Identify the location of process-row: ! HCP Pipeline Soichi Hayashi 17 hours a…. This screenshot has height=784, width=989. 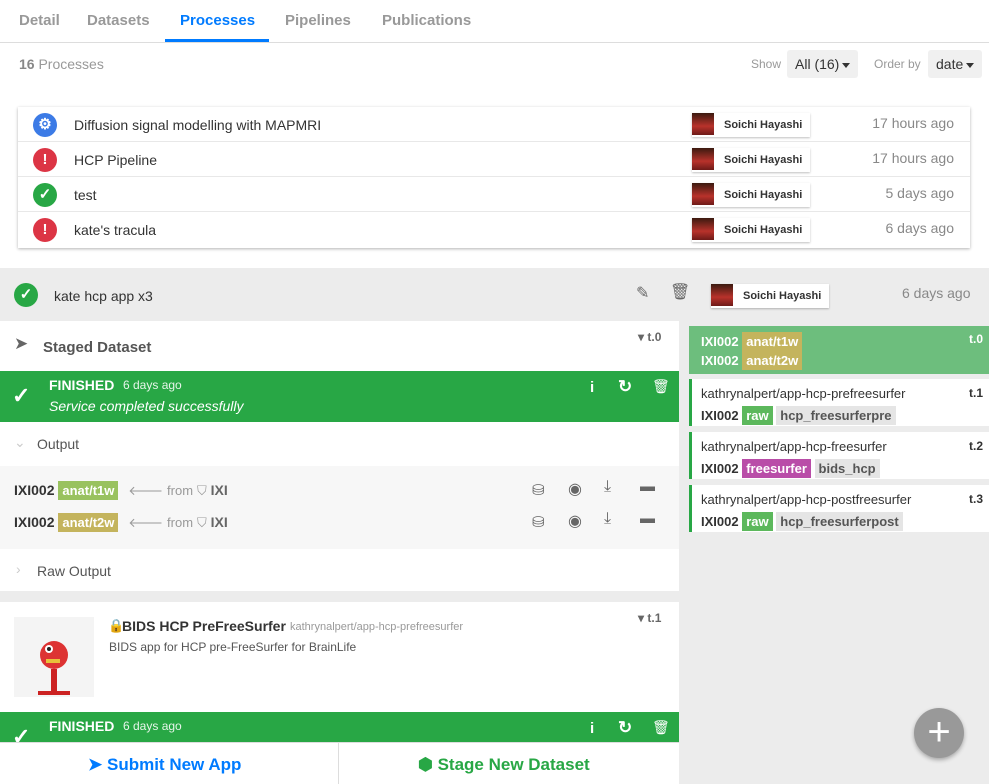
(494, 159).